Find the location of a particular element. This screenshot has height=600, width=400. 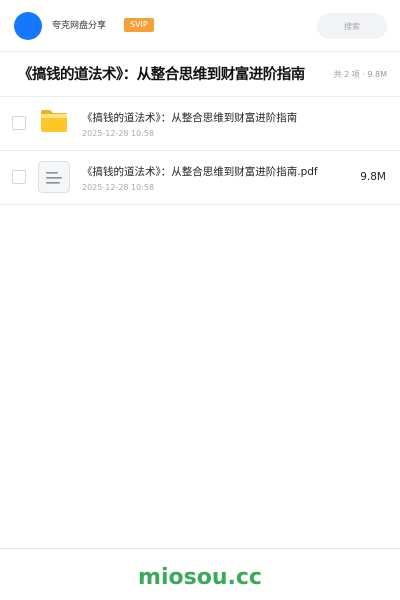

site-watermark: miosou.cc is located at coordinates (200, 577).